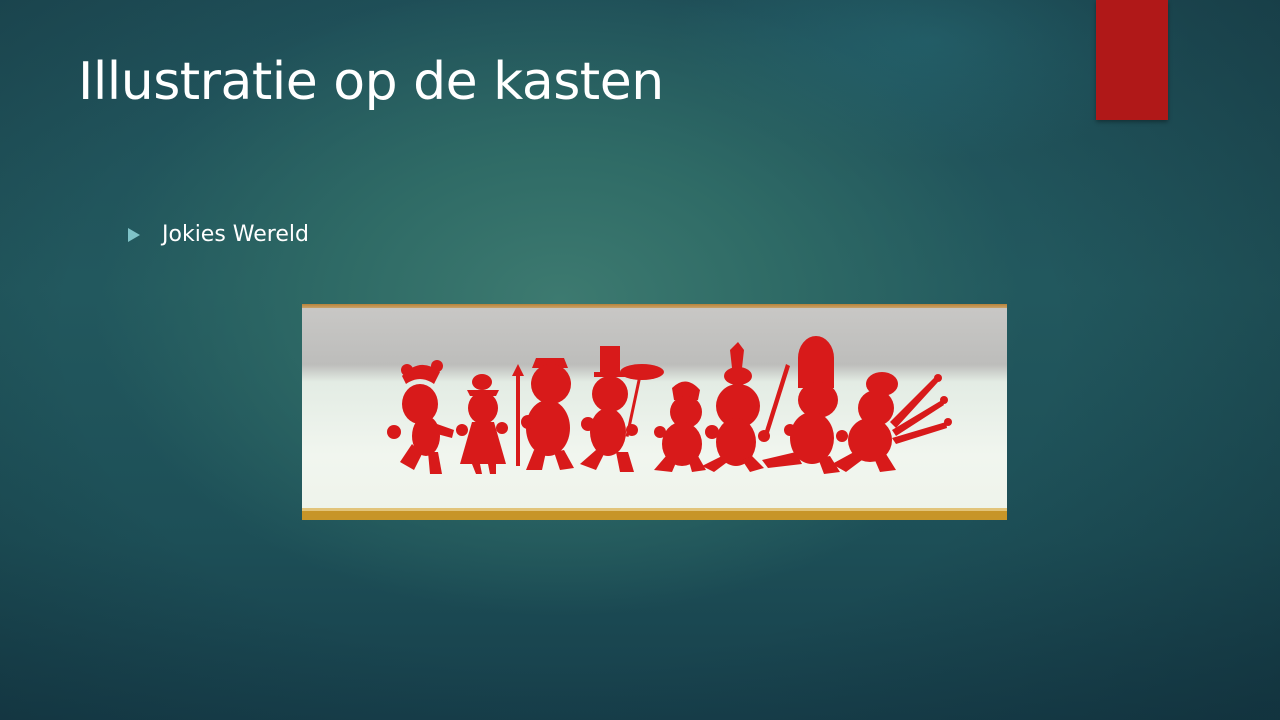  What do you see at coordinates (134, 234) in the screenshot?
I see `bullet-triangle-icon` at bounding box center [134, 234].